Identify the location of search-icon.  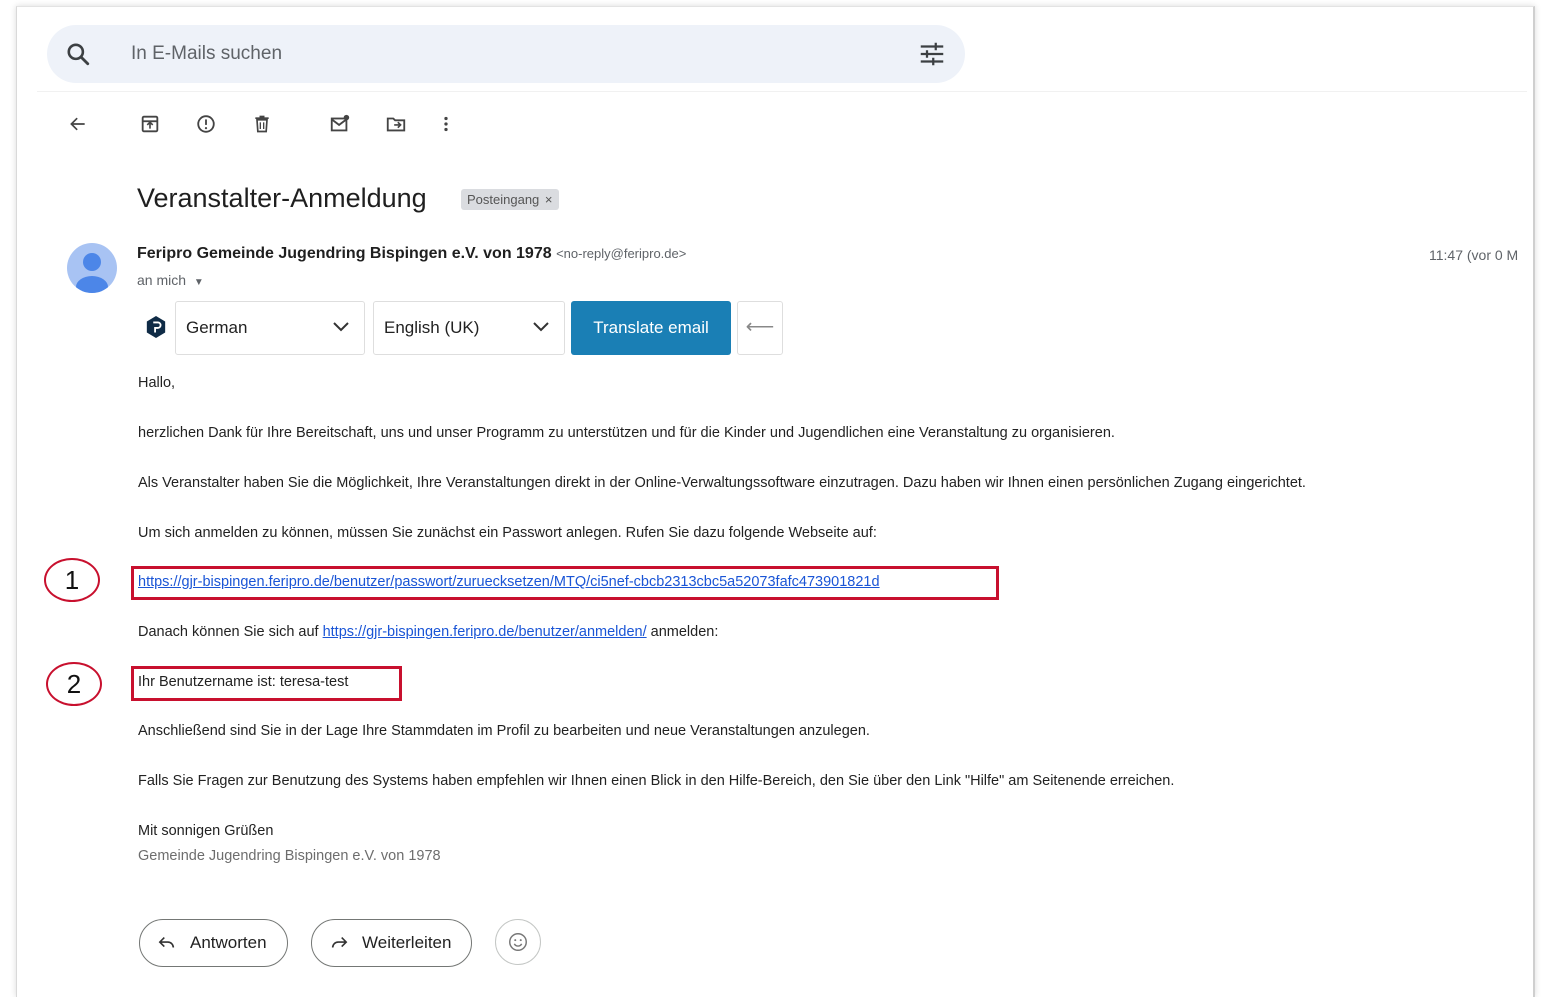
(78, 54).